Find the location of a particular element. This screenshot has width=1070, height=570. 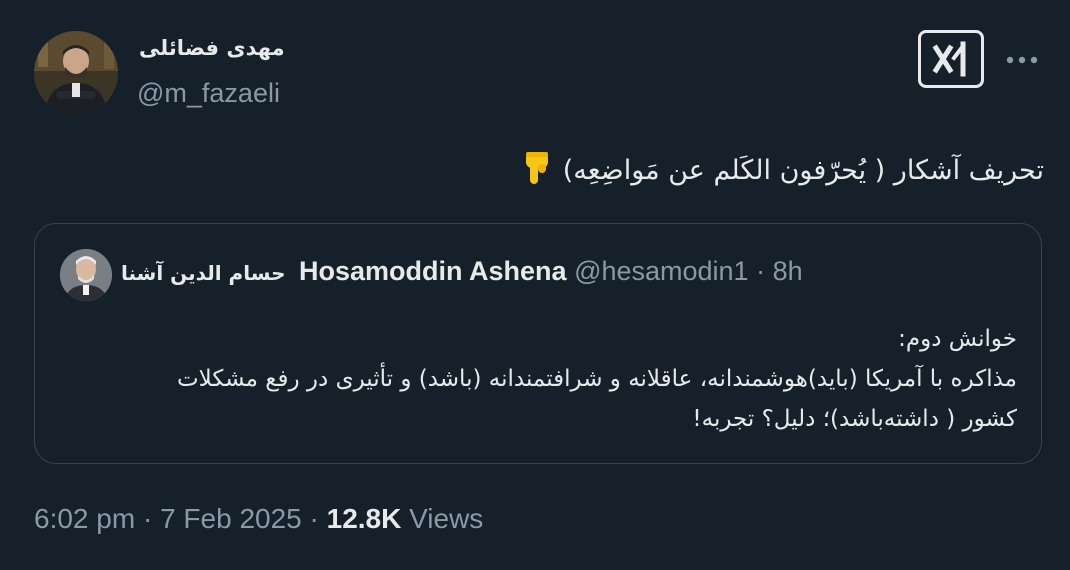

tweet-meta: 6:02 pm · 7 Feb 2025 · 12.8K Views is located at coordinates (258, 519).